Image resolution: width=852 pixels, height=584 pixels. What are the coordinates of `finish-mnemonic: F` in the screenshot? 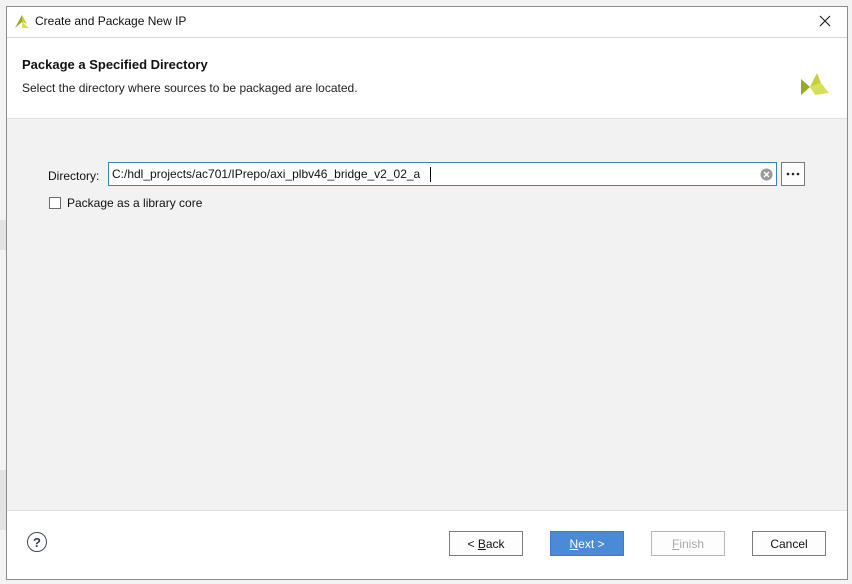 It's located at (675, 543).